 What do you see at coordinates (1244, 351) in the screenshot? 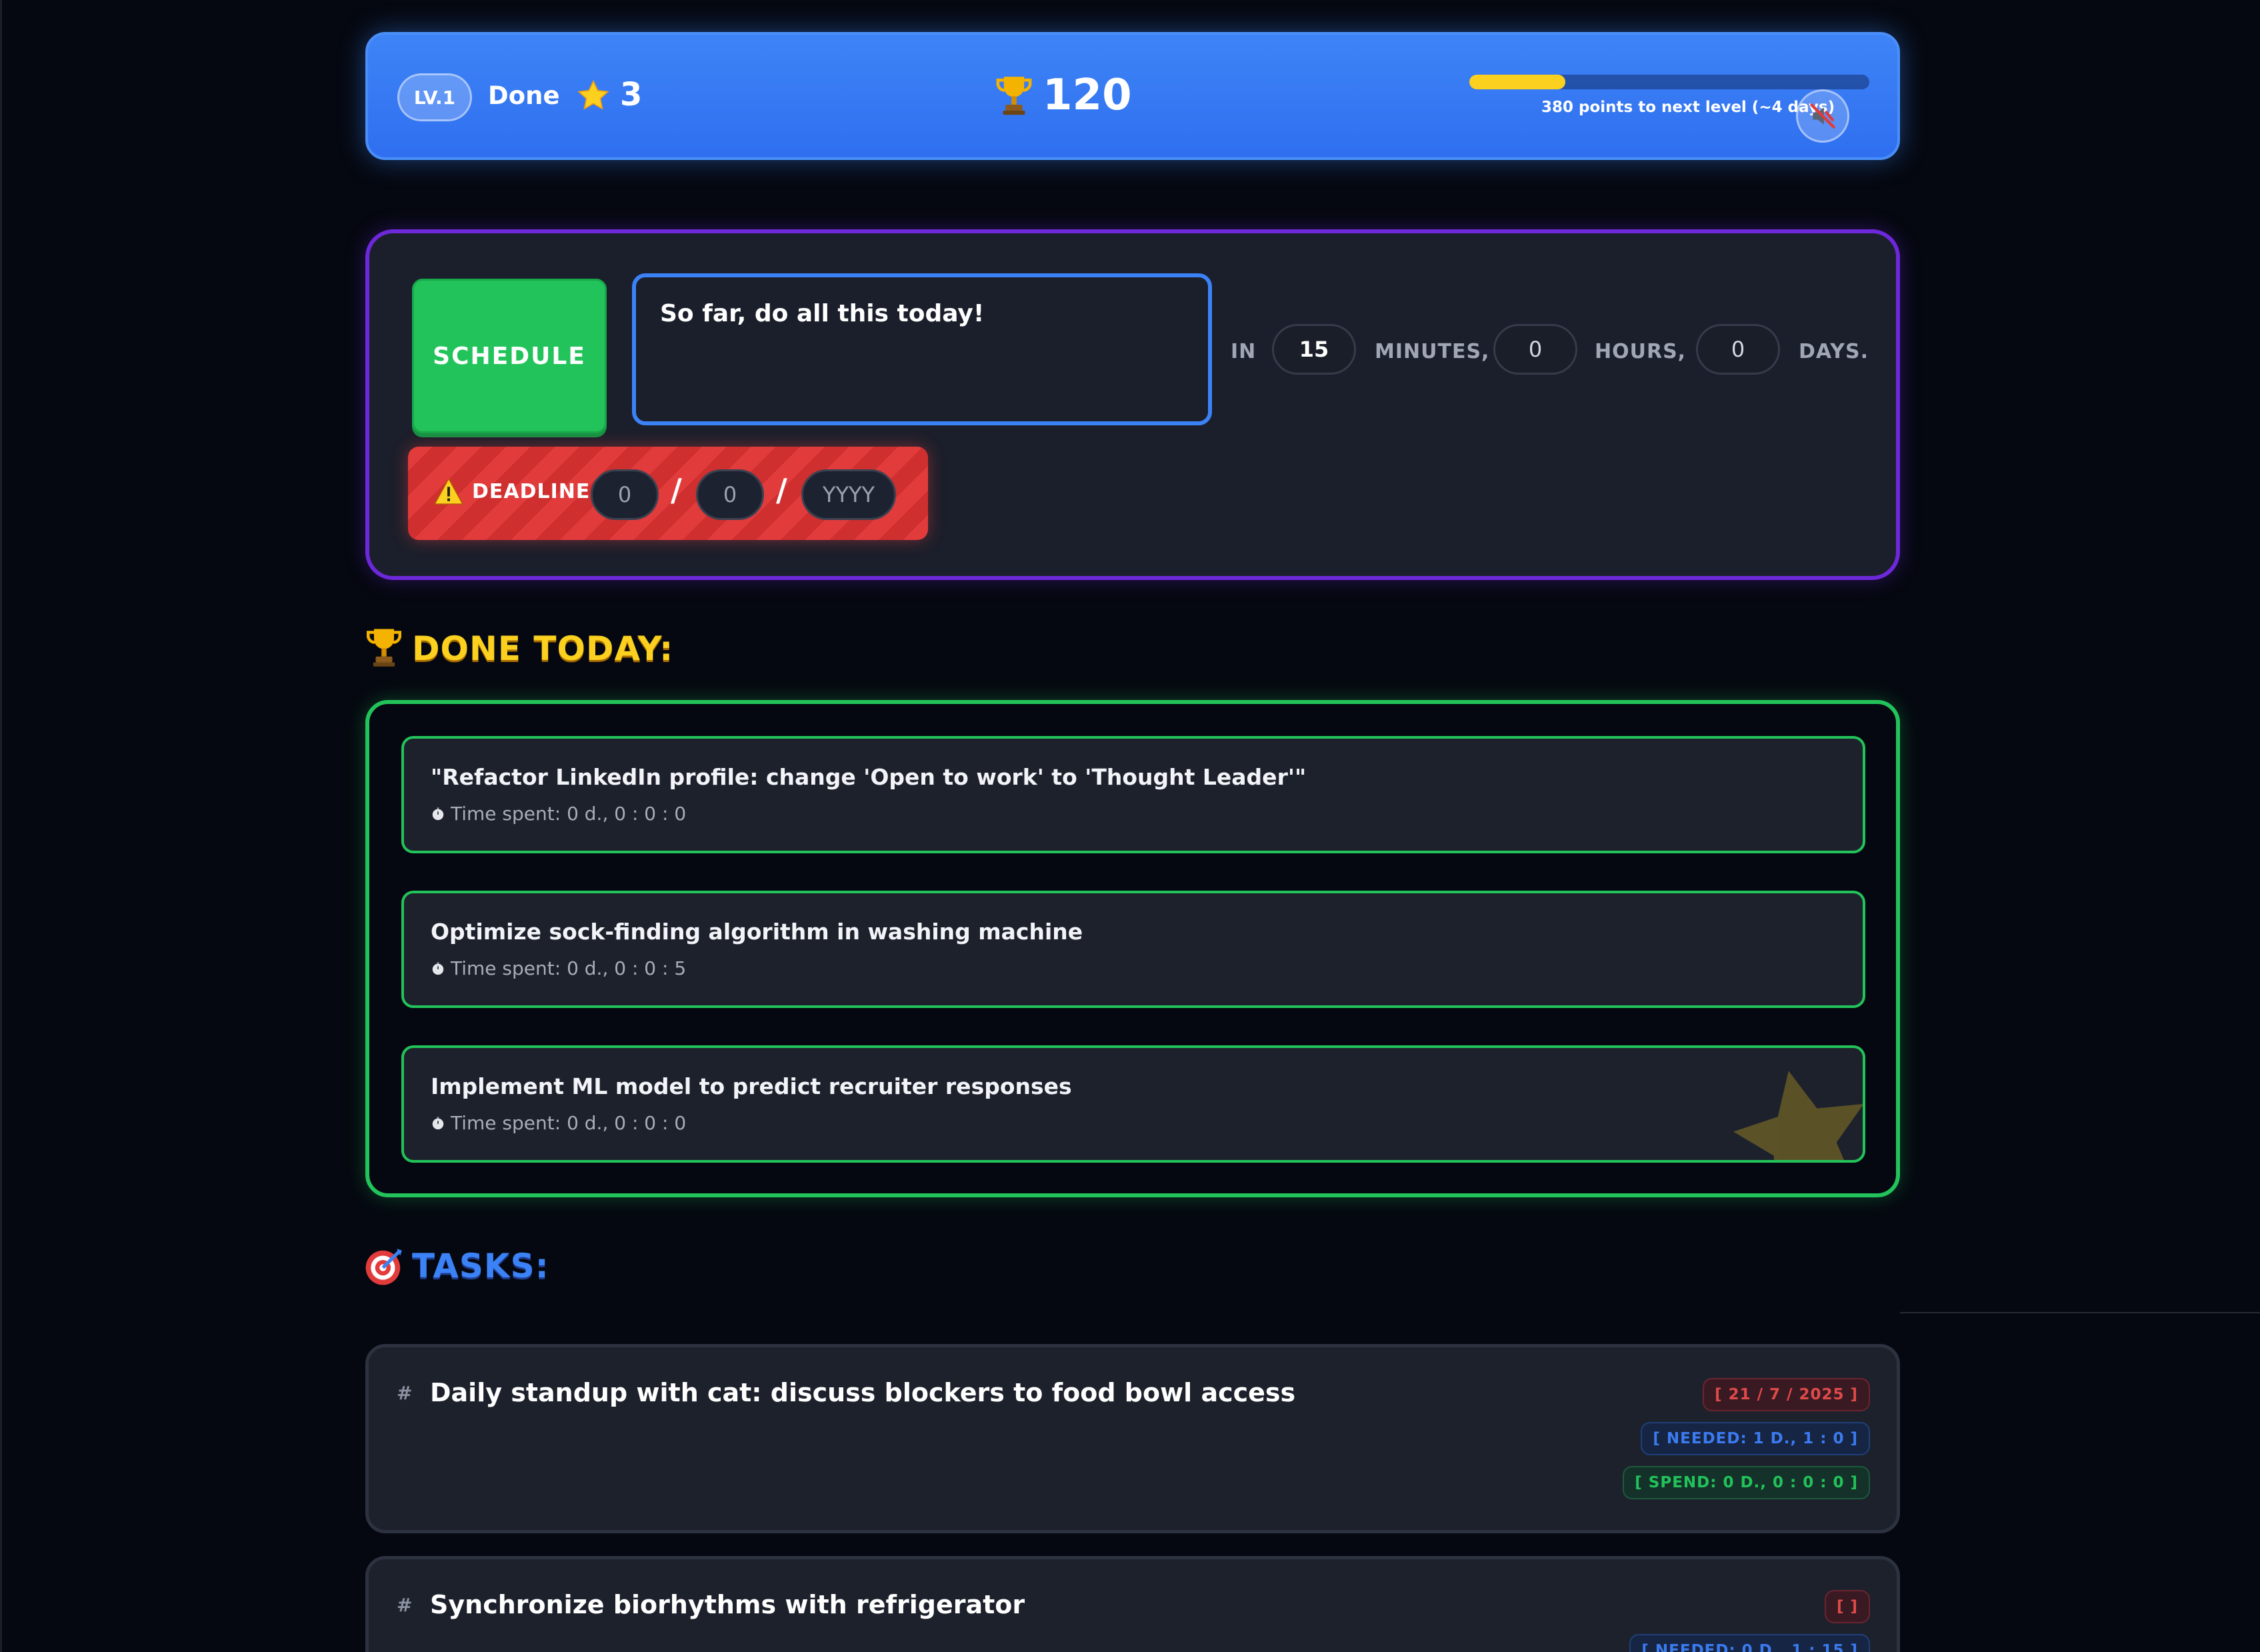
I see `in-label: IN` at bounding box center [1244, 351].